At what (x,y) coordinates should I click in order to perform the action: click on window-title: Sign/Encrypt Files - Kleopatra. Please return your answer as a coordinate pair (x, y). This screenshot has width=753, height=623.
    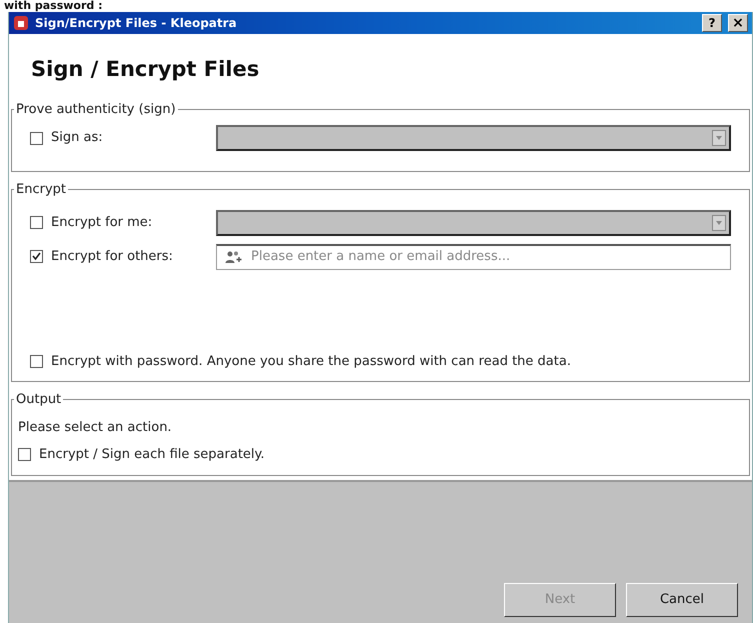
    Looking at the image, I should click on (136, 23).